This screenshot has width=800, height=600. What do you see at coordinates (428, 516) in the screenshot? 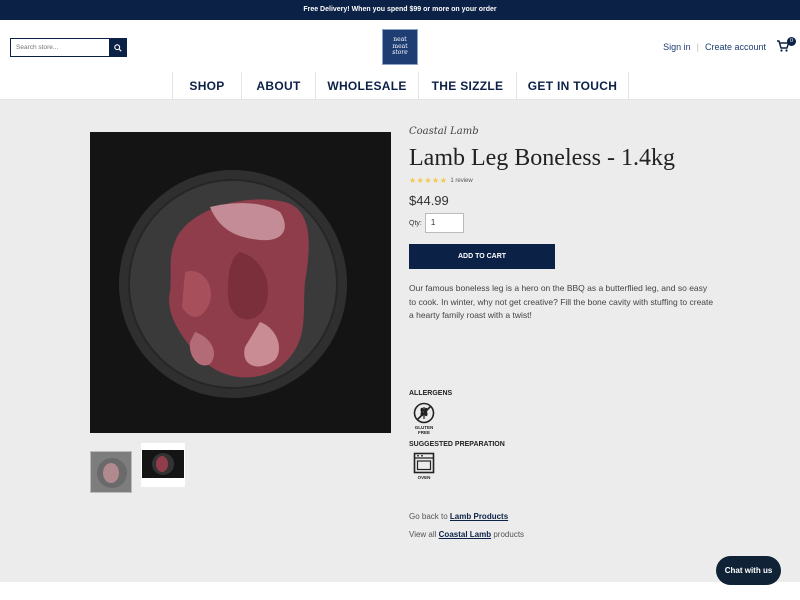
I see `go-back-prefix: Go back to` at bounding box center [428, 516].